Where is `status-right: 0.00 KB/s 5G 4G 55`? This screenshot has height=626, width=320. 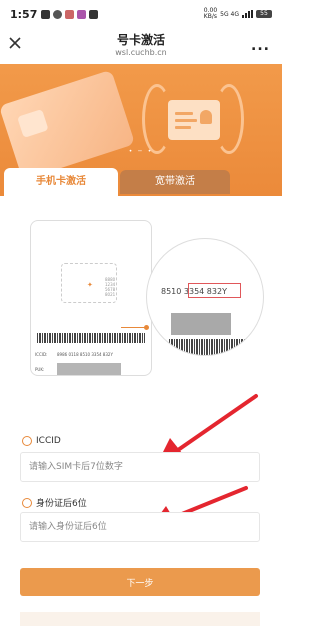
status-right: 0.00 KB/s 5G 4G 55 is located at coordinates (238, 14).